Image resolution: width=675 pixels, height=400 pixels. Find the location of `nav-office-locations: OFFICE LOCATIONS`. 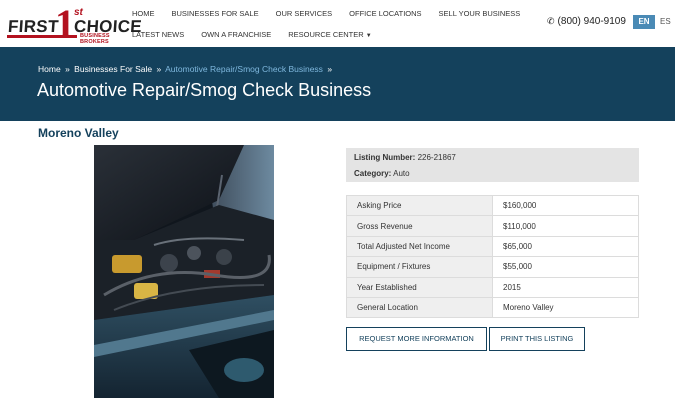

nav-office-locations: OFFICE LOCATIONS is located at coordinates (385, 16).